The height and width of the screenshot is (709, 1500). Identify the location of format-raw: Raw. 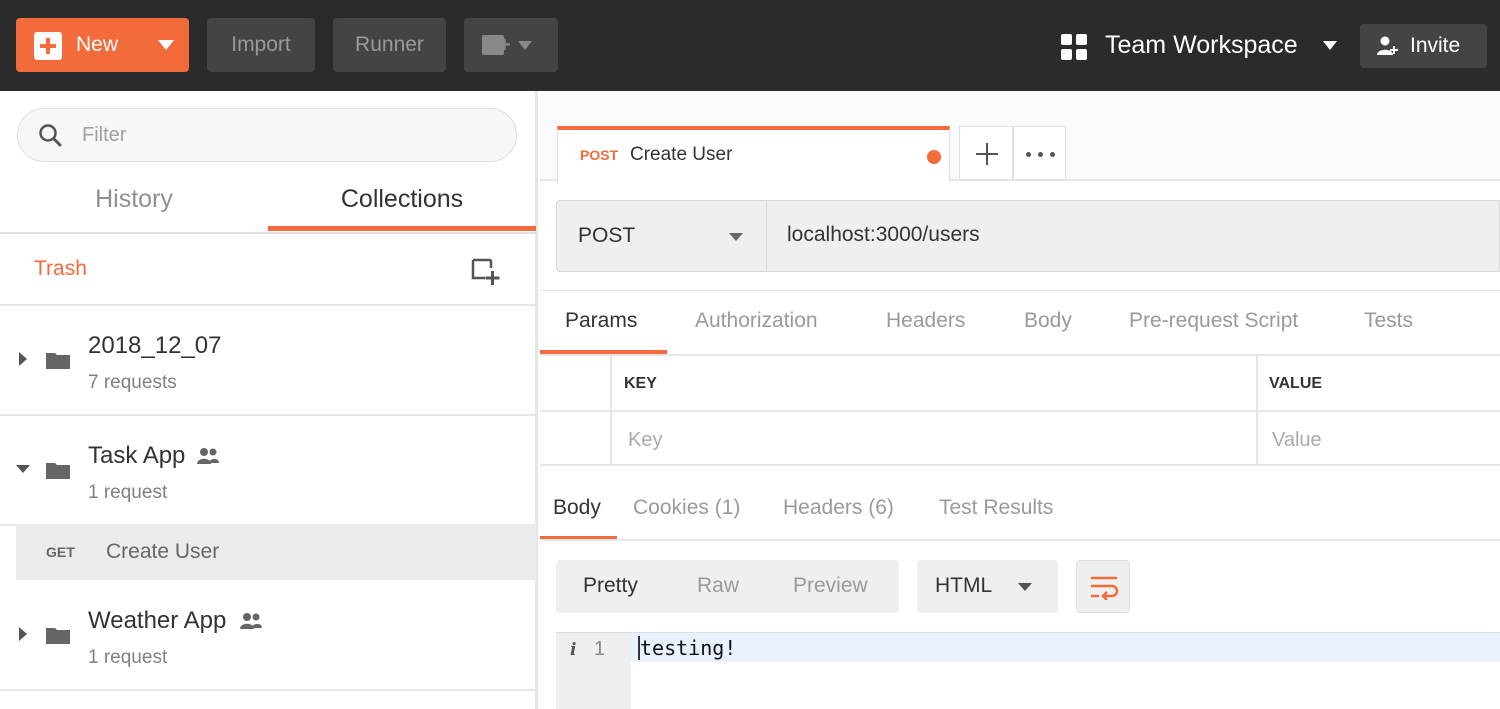
(718, 586).